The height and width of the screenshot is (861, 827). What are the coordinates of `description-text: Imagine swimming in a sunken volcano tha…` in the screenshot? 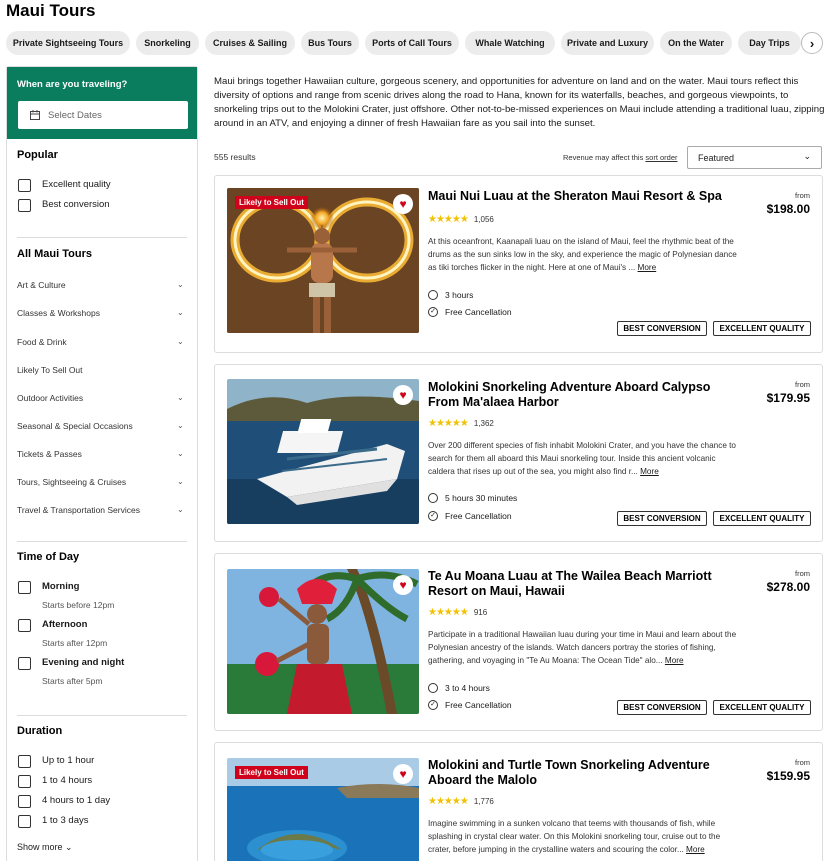 It's located at (574, 836).